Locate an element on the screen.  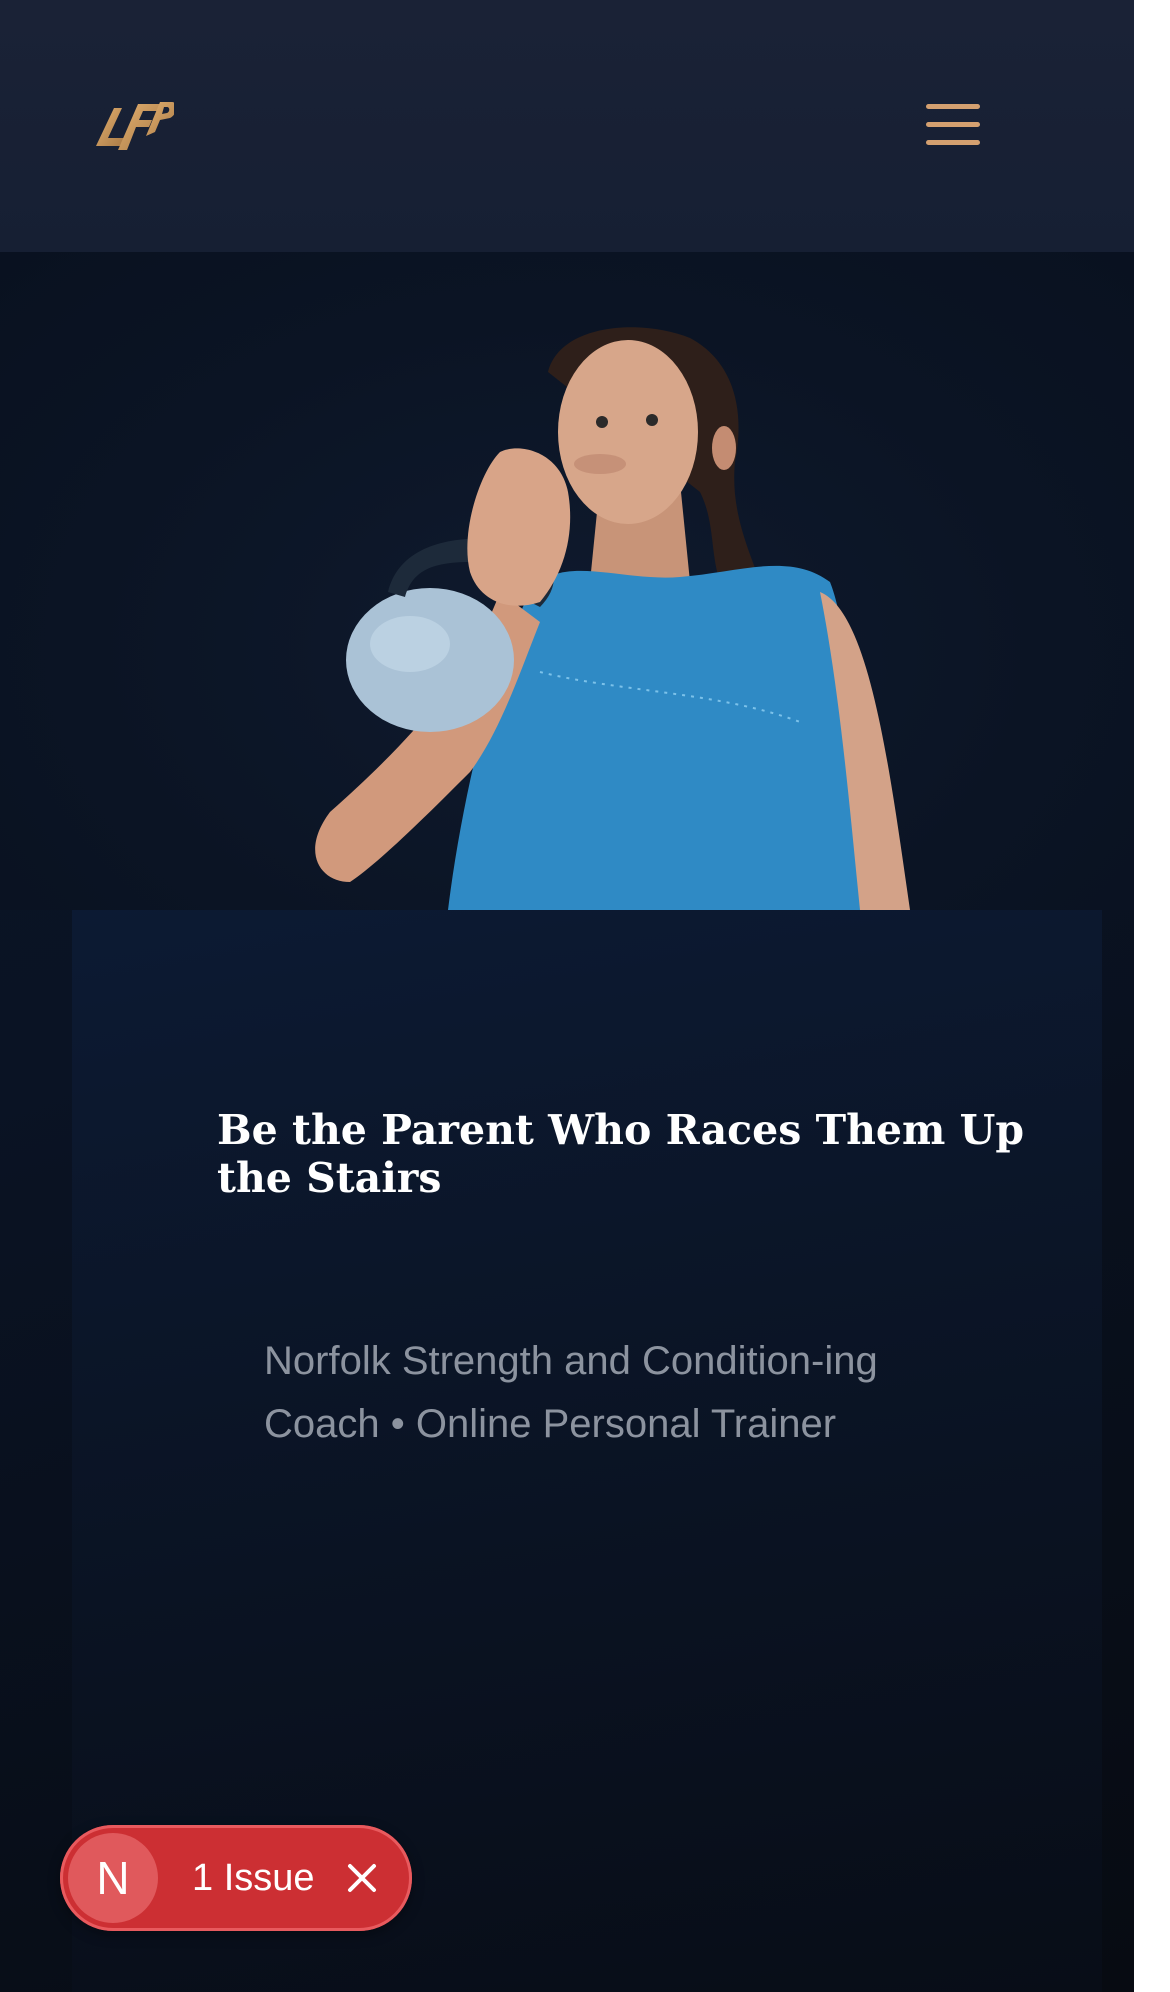
brand-logo is located at coordinates (130, 122).